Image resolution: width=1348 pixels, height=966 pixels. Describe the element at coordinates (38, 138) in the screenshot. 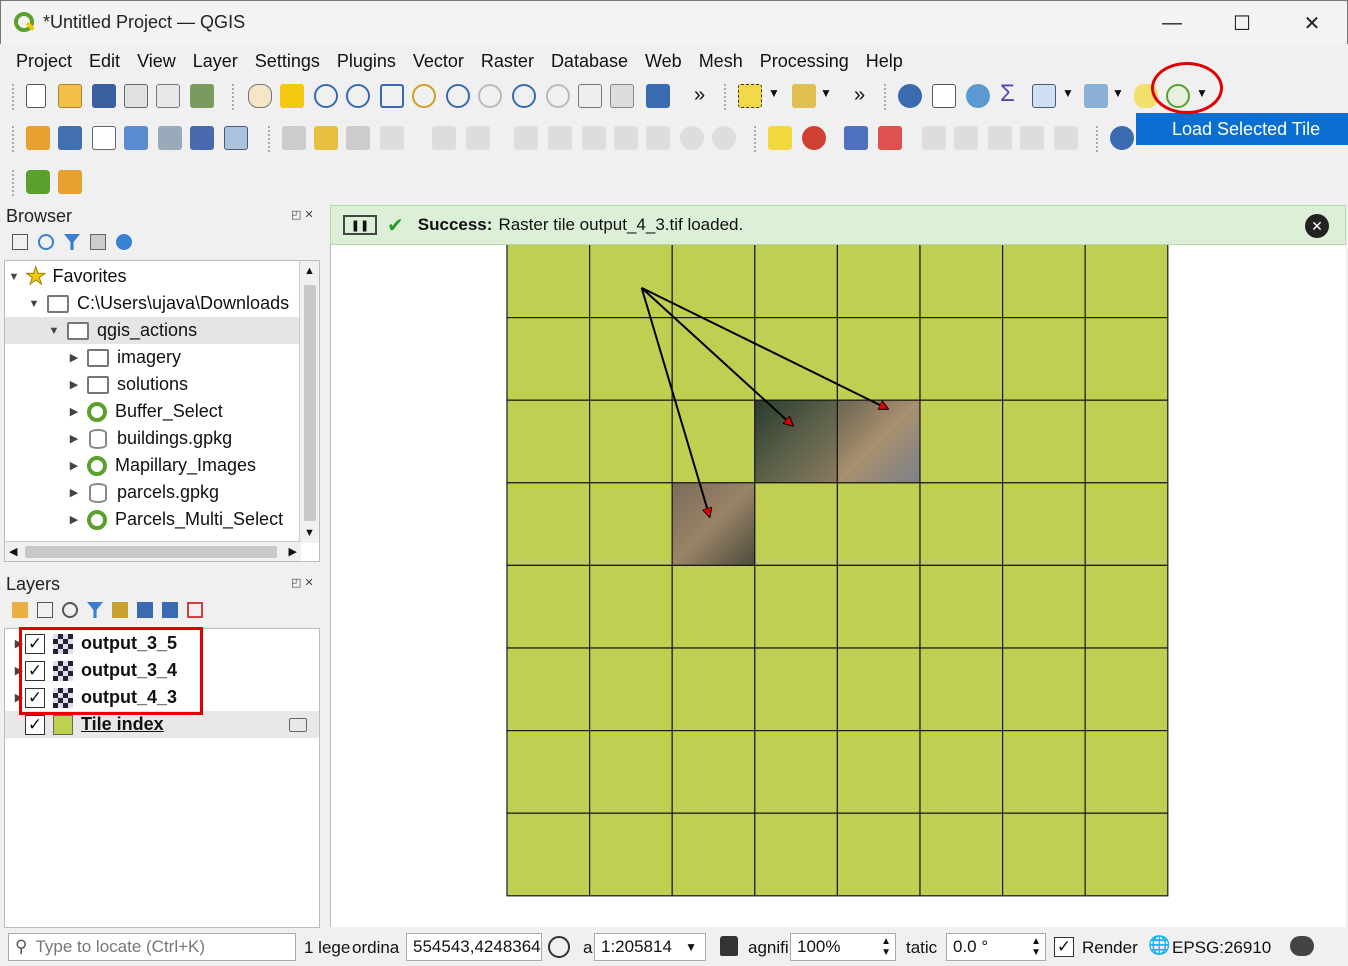

I see `data-source-manager-icon` at that location.